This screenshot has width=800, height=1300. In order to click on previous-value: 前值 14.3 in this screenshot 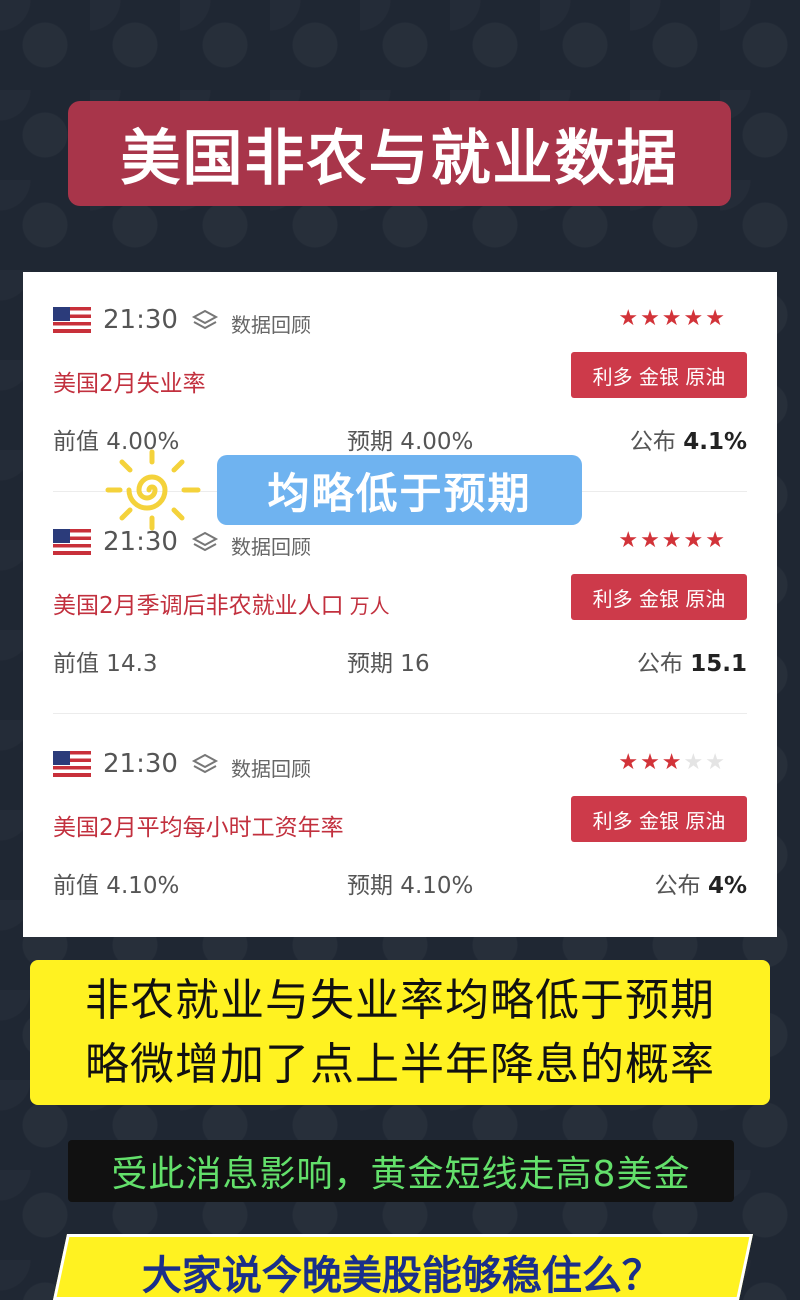, I will do `click(105, 664)`.